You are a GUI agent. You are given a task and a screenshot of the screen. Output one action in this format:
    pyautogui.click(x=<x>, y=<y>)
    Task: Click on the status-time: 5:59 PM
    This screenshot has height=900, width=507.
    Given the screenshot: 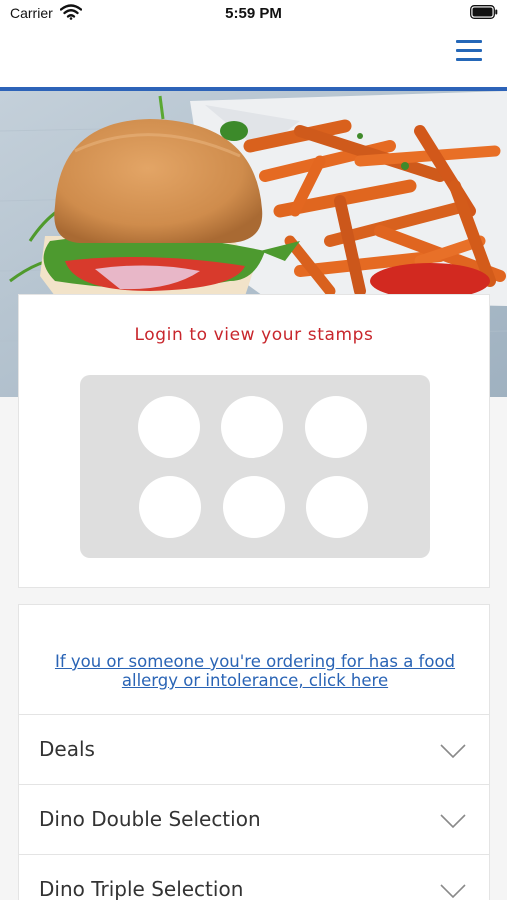 What is the action you would take?
    pyautogui.click(x=253, y=13)
    